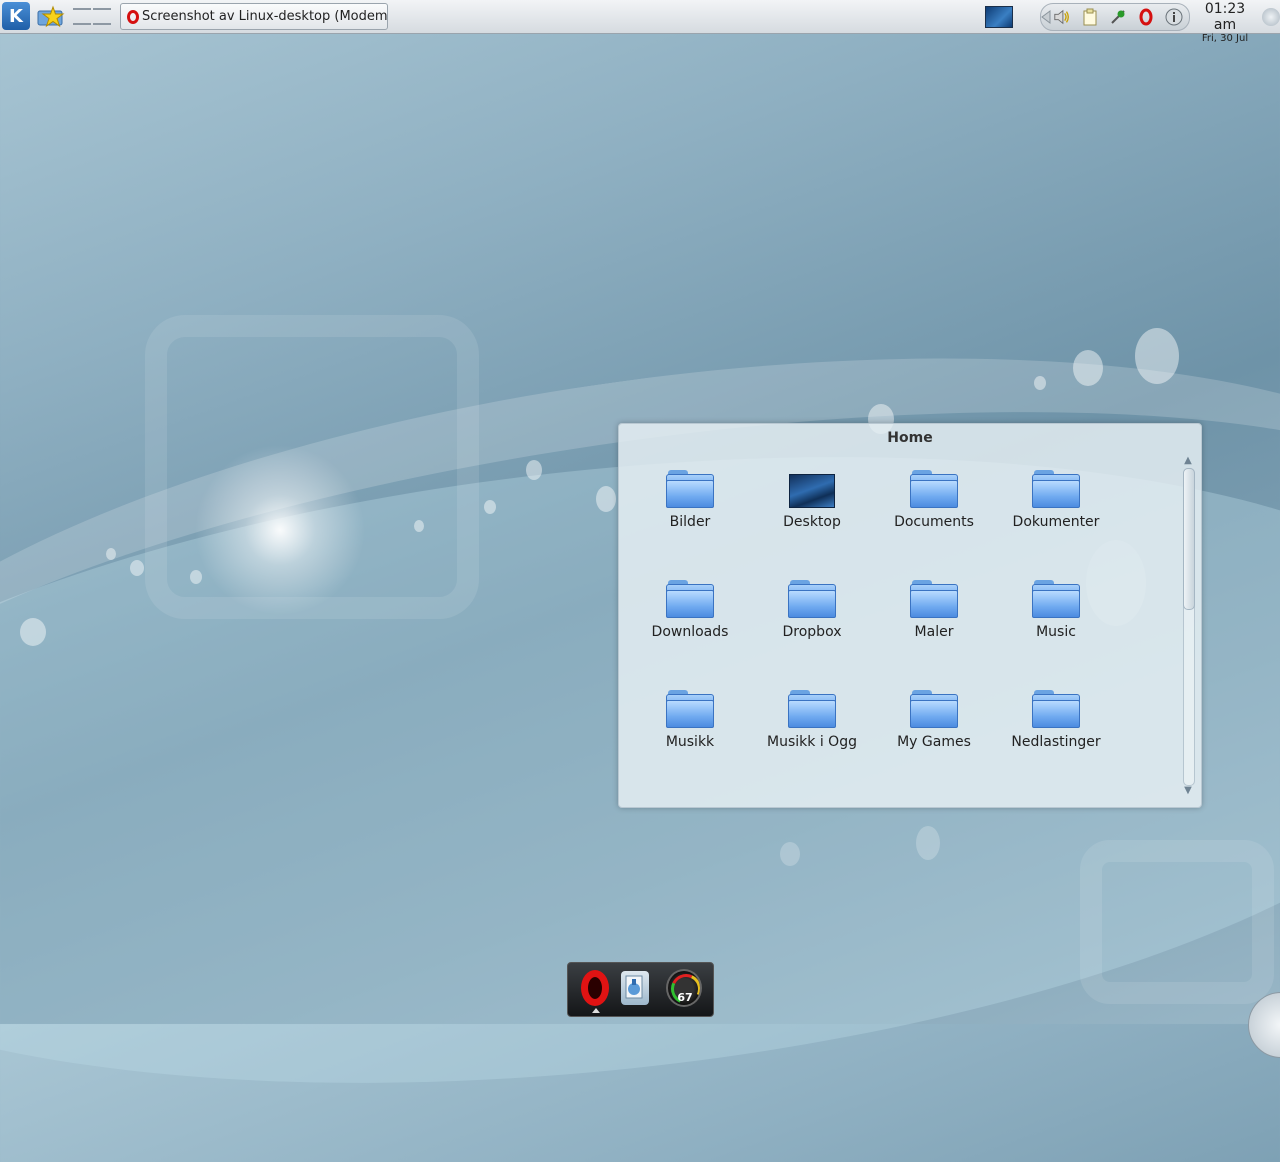 The image size is (1280, 1162). I want to click on folder-item-nedlastinger: Nedlastinger, so click(1056, 735).